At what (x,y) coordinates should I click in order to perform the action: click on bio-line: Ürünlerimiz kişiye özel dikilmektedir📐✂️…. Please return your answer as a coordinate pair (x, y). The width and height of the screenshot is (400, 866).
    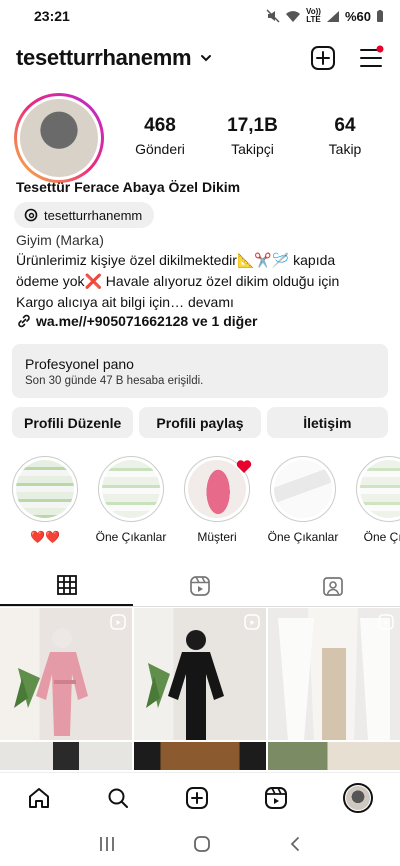
    Looking at the image, I should click on (176, 260).